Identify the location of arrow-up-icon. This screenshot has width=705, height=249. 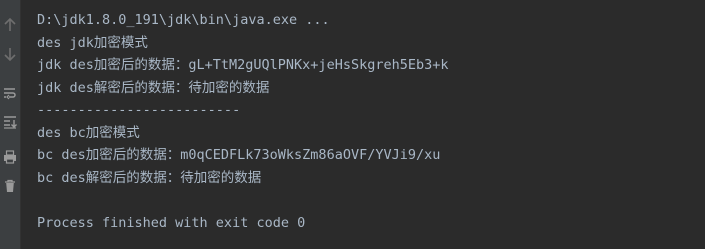
(10, 25).